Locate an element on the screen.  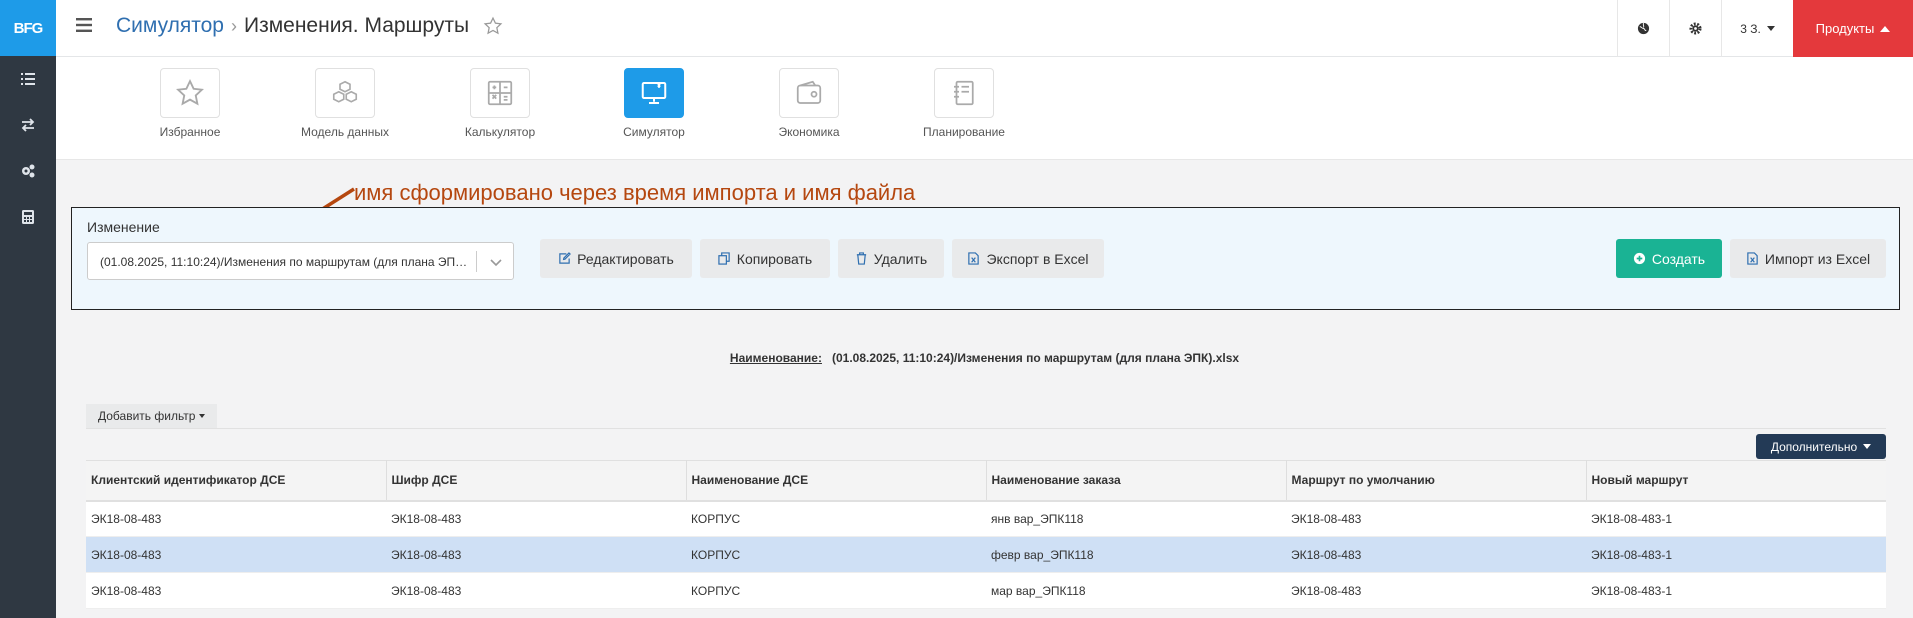
more-button: Дополнительно is located at coordinates (1821, 446).